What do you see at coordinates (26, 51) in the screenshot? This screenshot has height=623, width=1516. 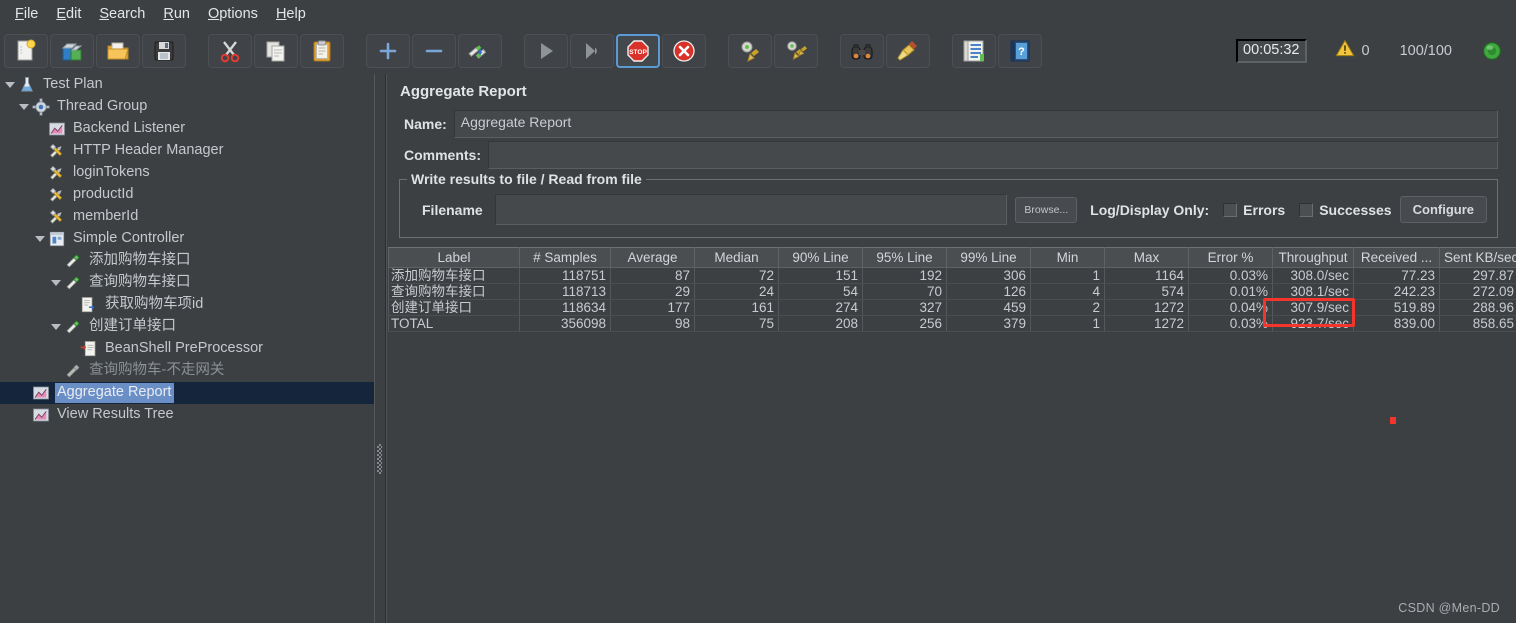 I see `new-button` at bounding box center [26, 51].